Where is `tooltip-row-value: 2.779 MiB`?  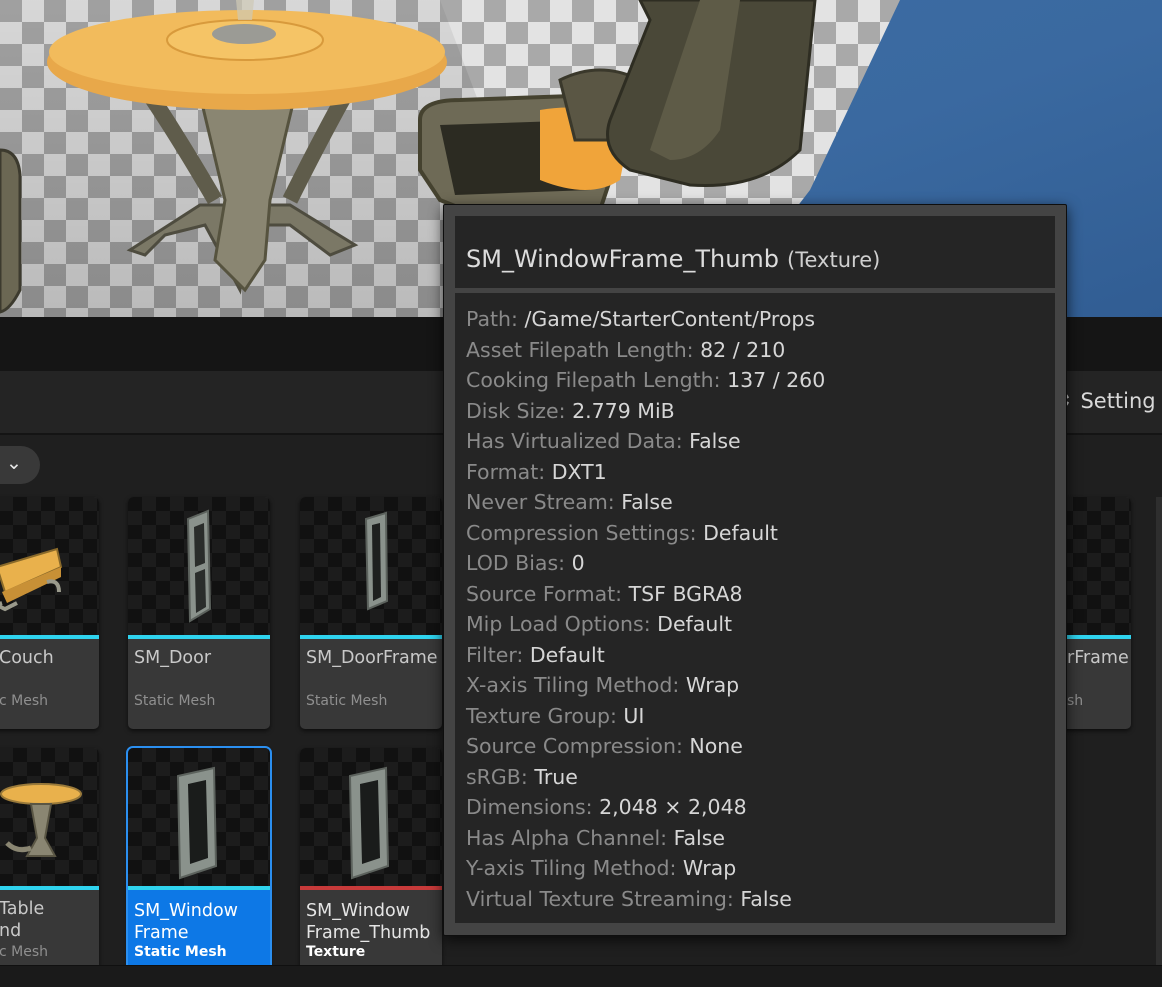
tooltip-row-value: 2.779 MiB is located at coordinates (623, 410).